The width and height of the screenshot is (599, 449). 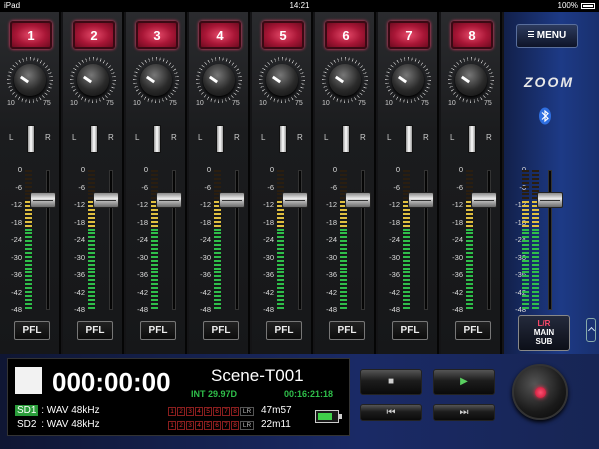 I want to click on meter-scale-label: -18, so click(x=205, y=222).